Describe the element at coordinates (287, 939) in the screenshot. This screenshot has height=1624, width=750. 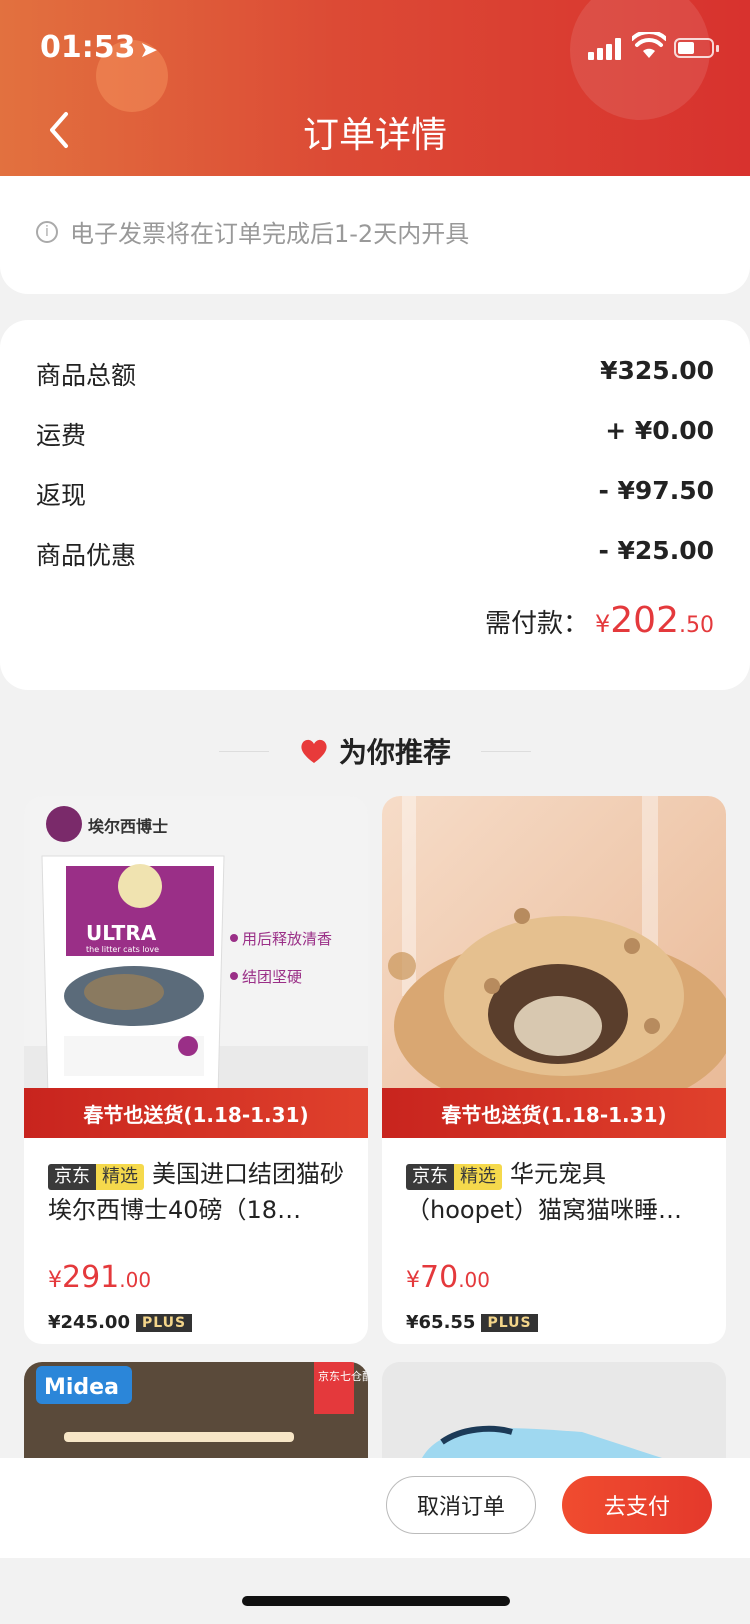
I see `feature-text: 用后释放清香` at that location.